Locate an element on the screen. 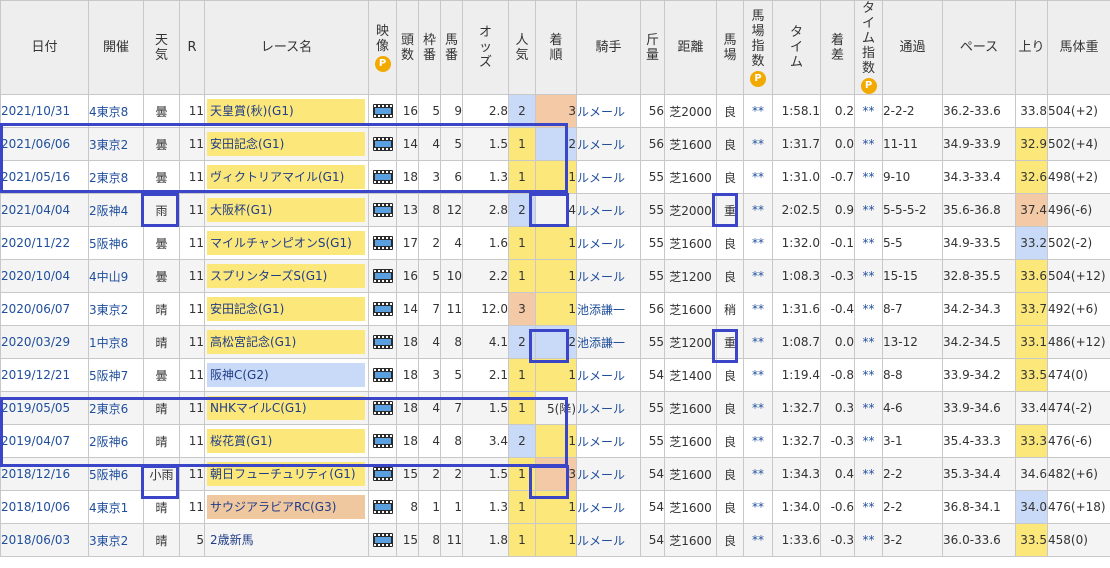  date-link: 2019/05/05 is located at coordinates (44, 408).